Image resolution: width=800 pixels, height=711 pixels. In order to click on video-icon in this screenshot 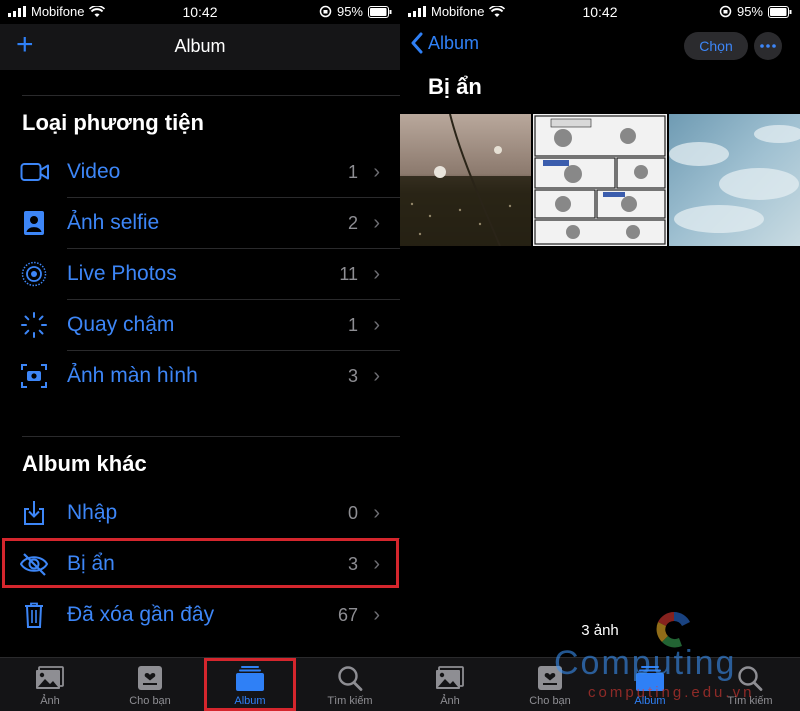, I will do `click(34, 172)`.